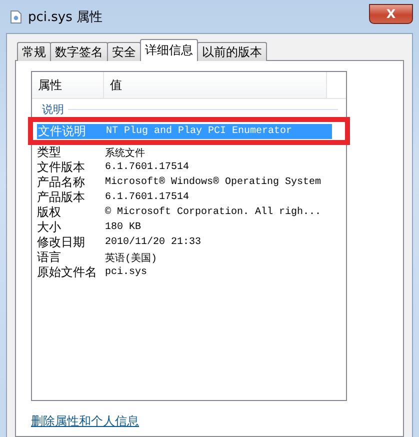 The height and width of the screenshot is (437, 419). Describe the element at coordinates (79, 51) in the screenshot. I see `tab: 数字签名` at that location.